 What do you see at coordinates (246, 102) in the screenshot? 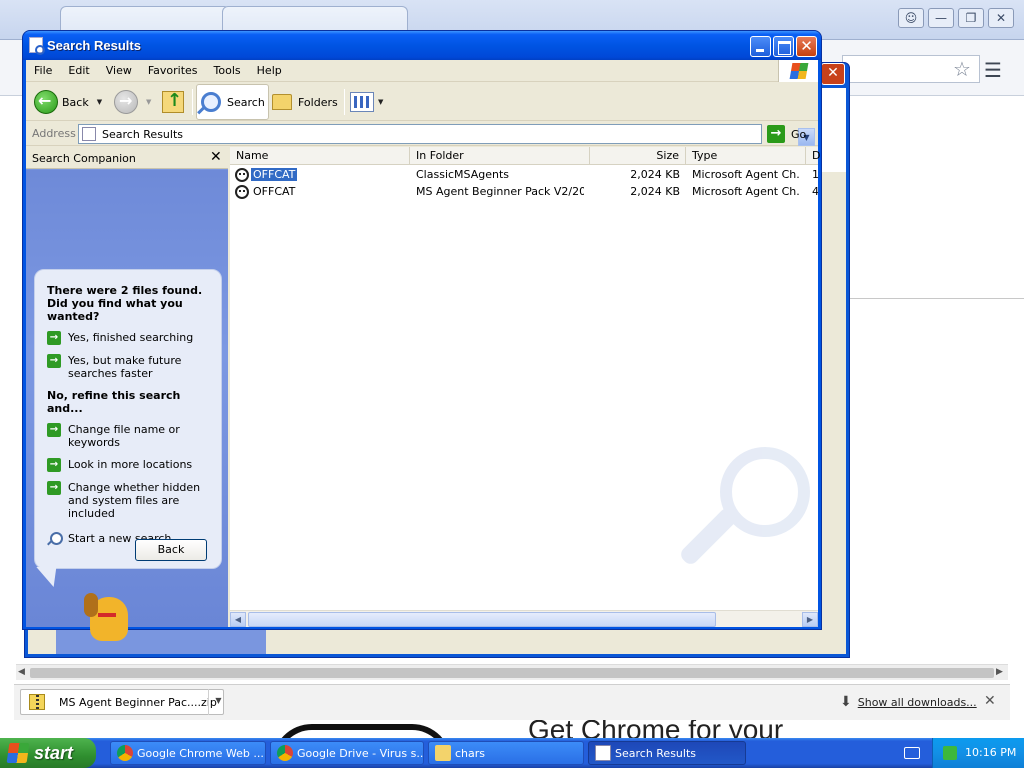
I see `search-label: Search` at bounding box center [246, 102].